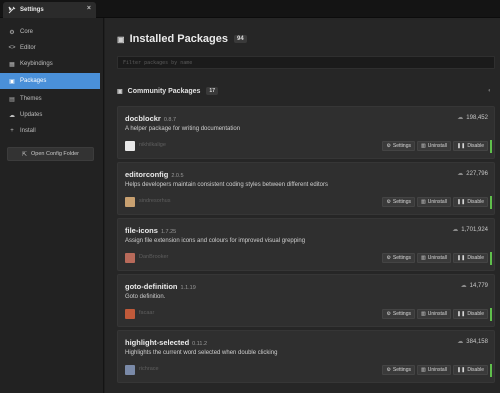 The width and height of the screenshot is (500, 393). Describe the element at coordinates (188, 288) in the screenshot. I see `package-version: 1.1.19` at that location.